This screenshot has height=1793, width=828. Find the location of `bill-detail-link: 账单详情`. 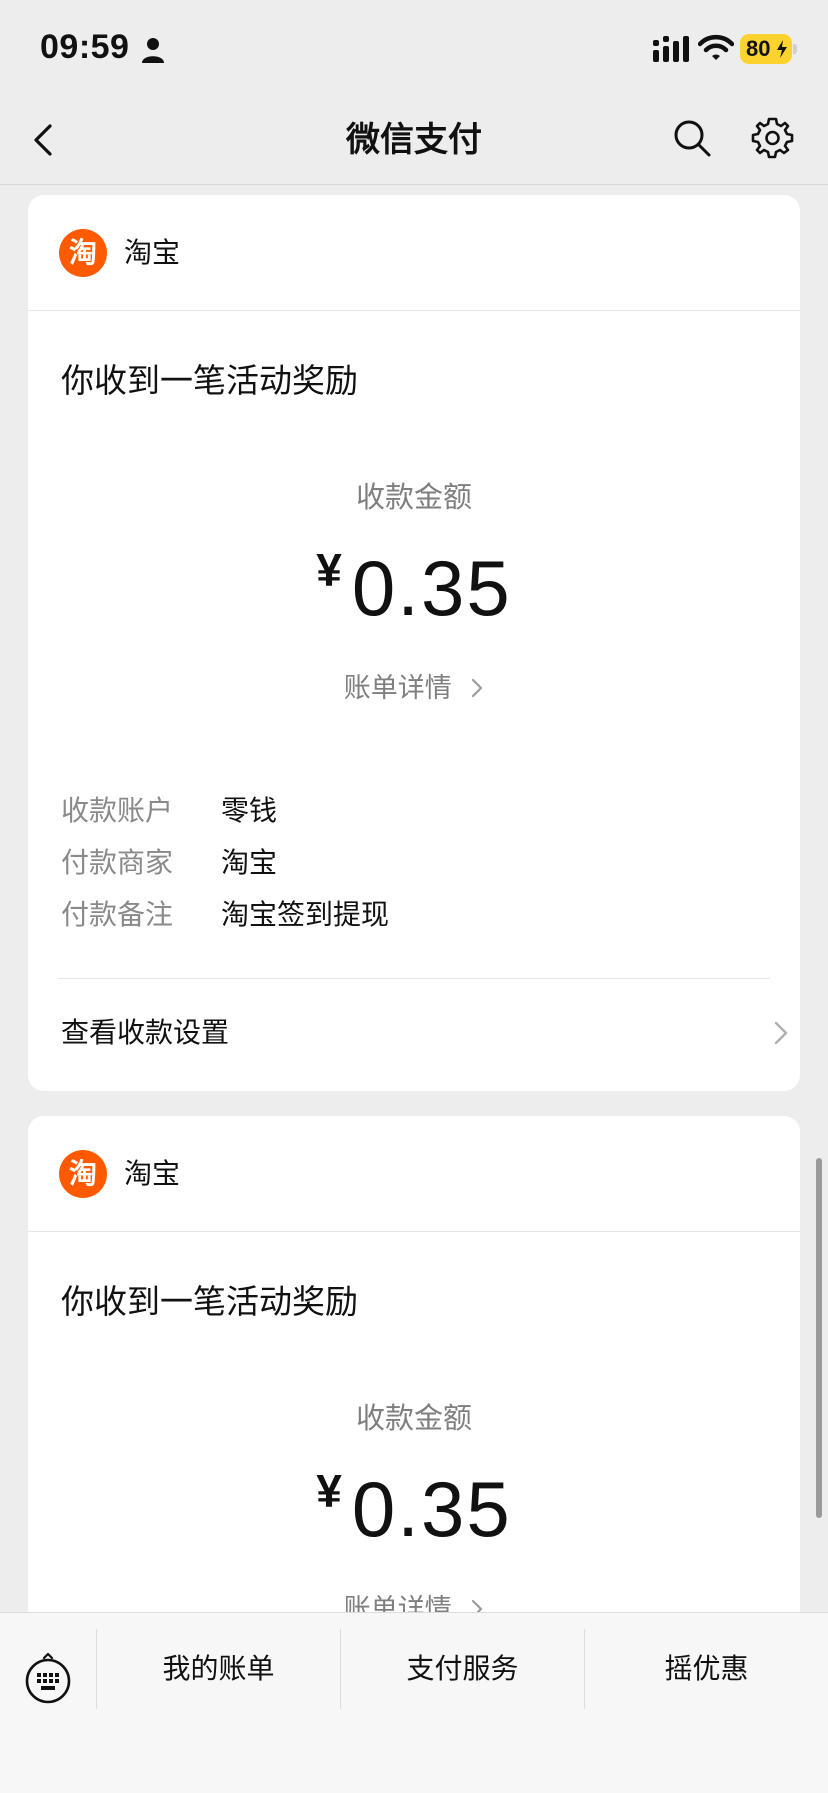

bill-detail-link: 账单详情 is located at coordinates (414, 689).